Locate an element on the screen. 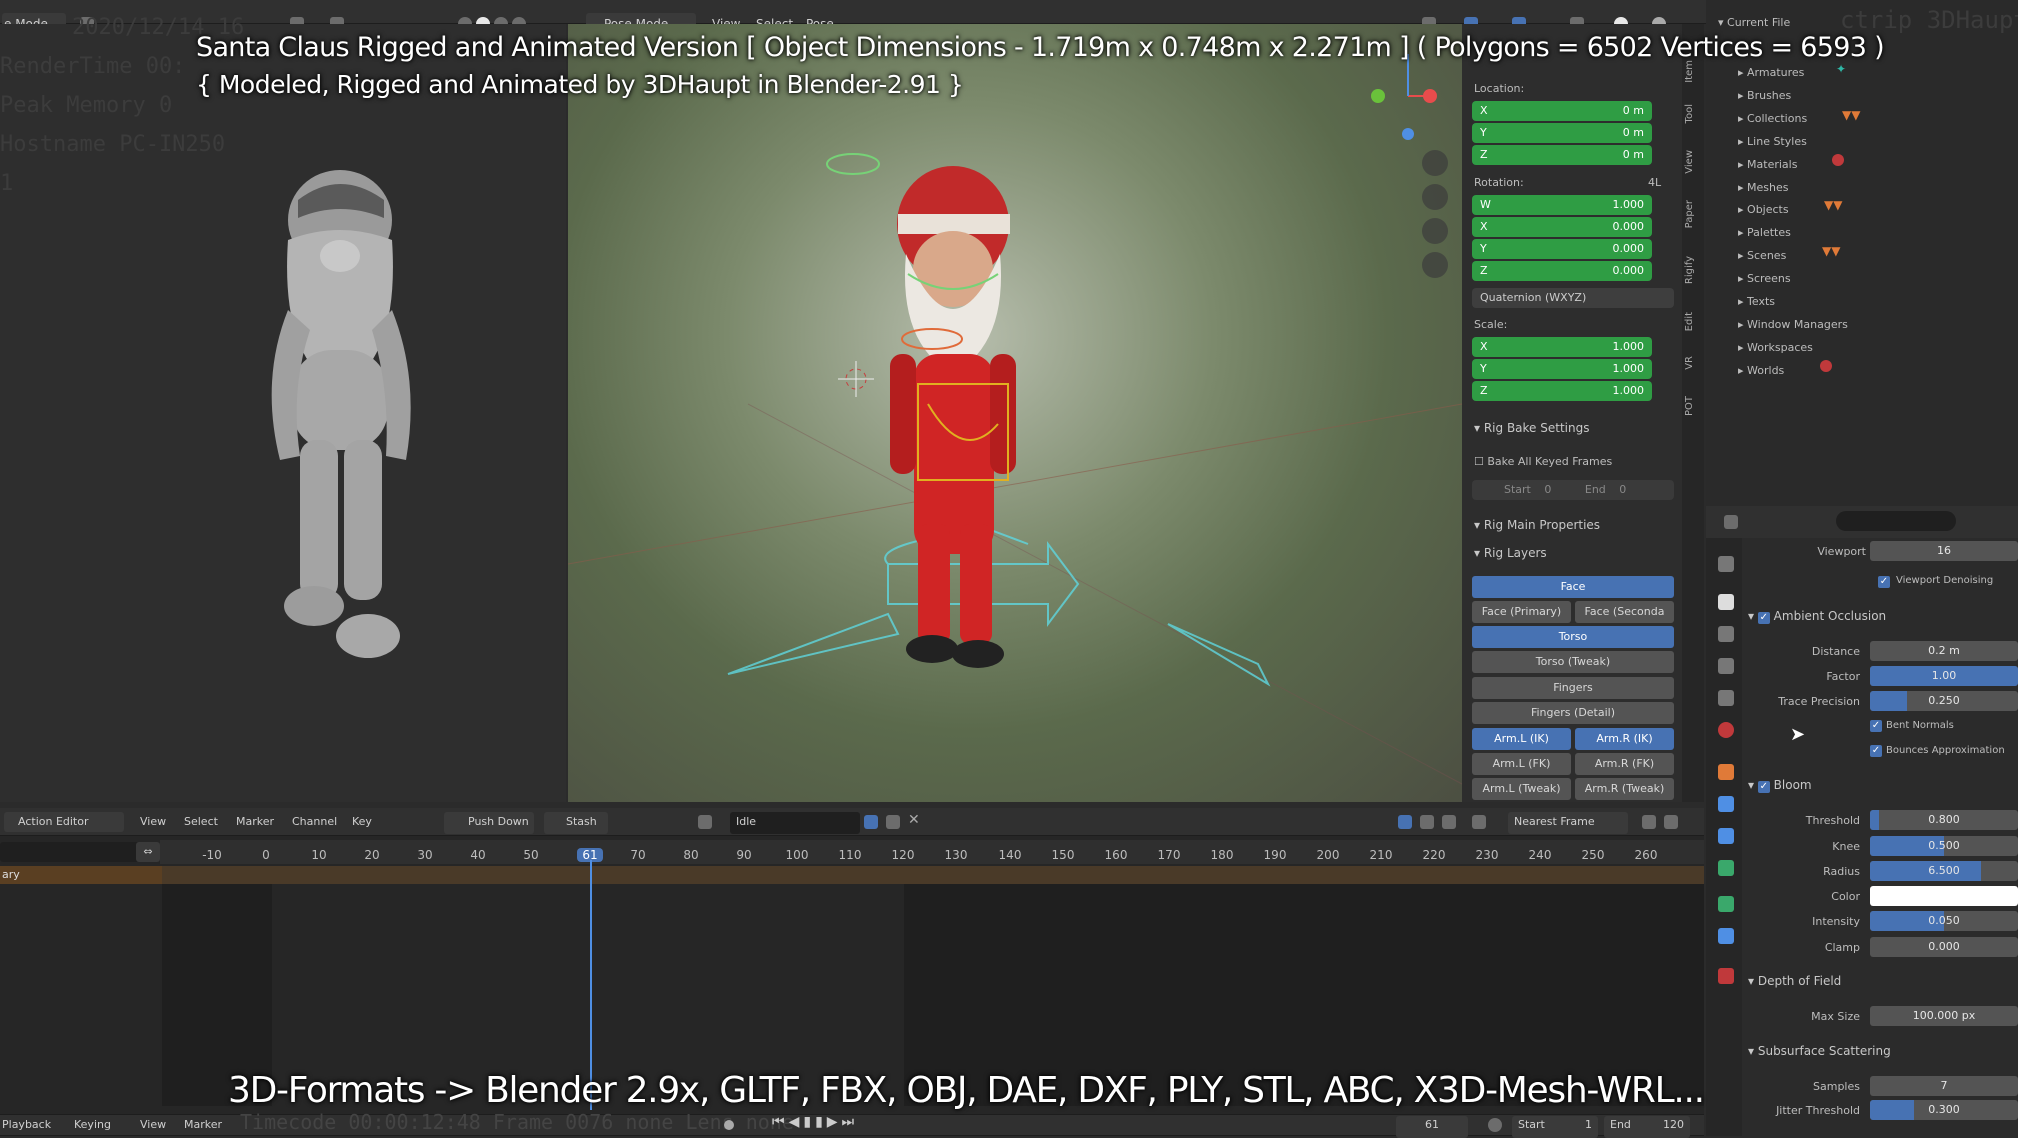  layer-arm-r-tweak-button: Arm.R (Tweak) is located at coordinates (1624, 789).